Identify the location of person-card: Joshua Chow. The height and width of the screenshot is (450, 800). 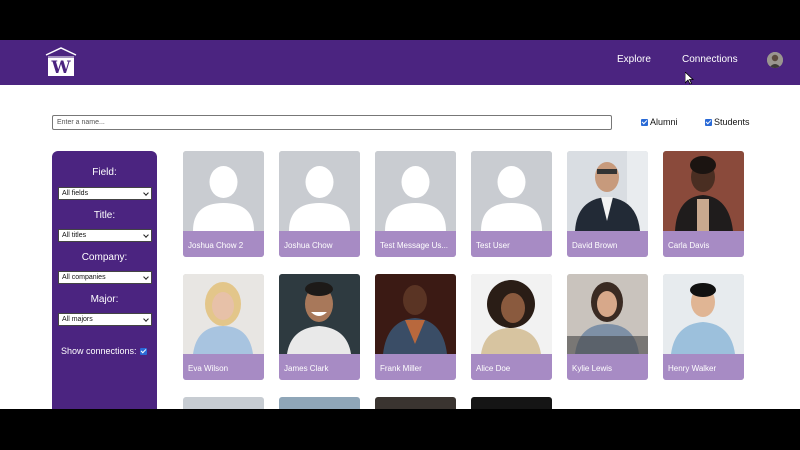
(319, 204).